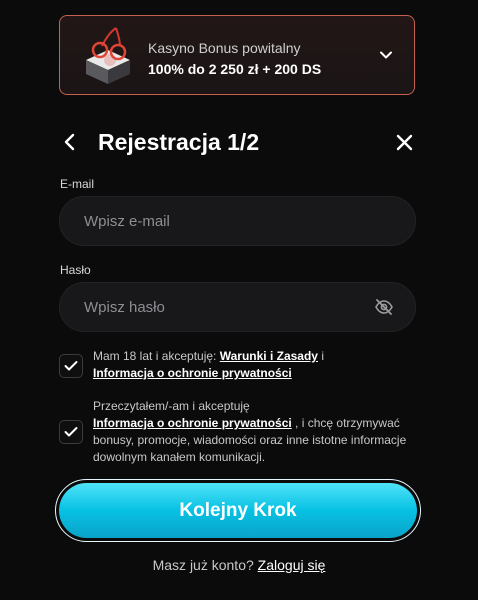 The image size is (478, 600). Describe the element at coordinates (75, 270) in the screenshot. I see `password-label: Hasło` at that location.